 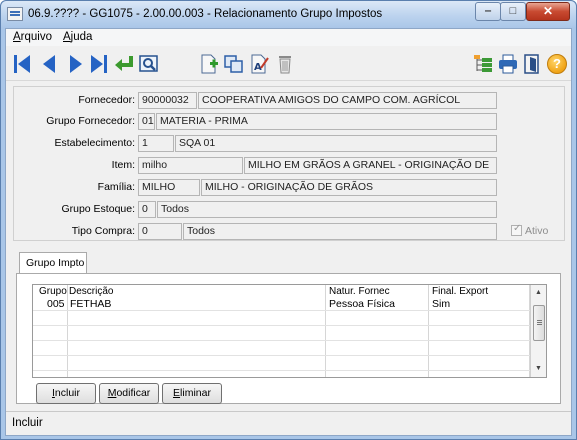 What do you see at coordinates (123, 165) in the screenshot?
I see `item-label: Item:` at bounding box center [123, 165].